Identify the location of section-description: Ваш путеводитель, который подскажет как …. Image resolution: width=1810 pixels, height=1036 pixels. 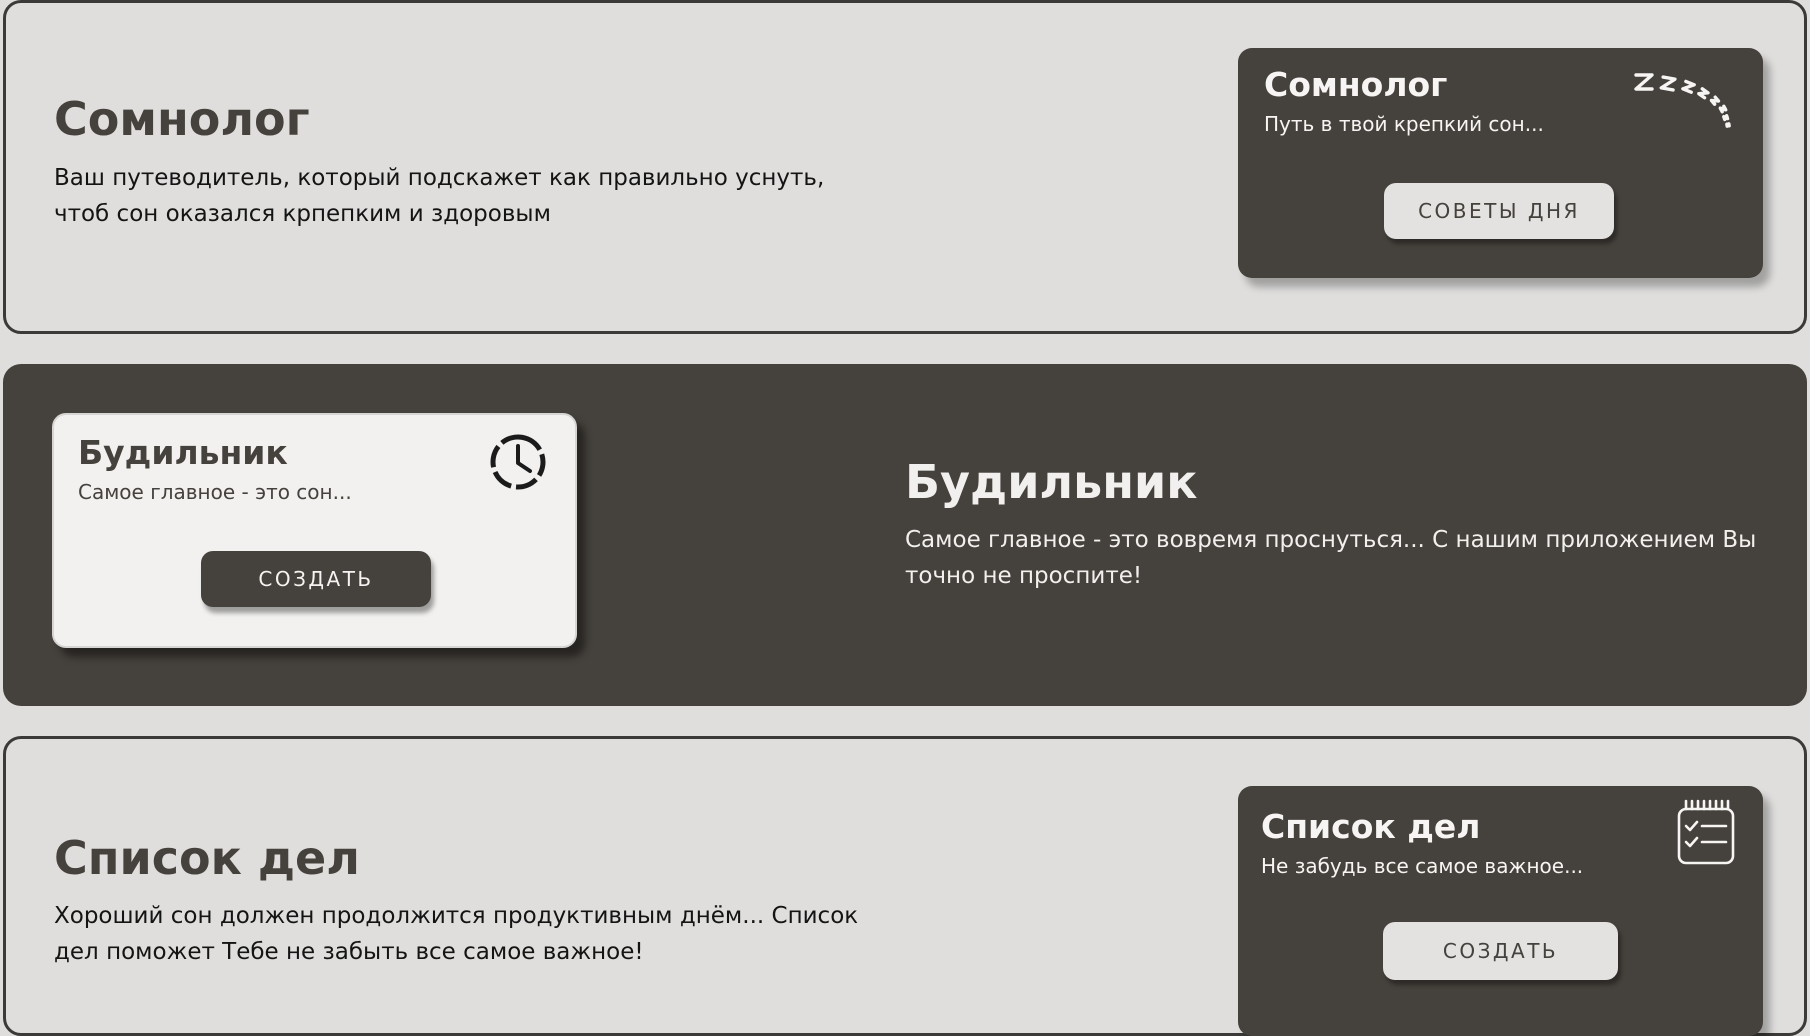
(439, 196).